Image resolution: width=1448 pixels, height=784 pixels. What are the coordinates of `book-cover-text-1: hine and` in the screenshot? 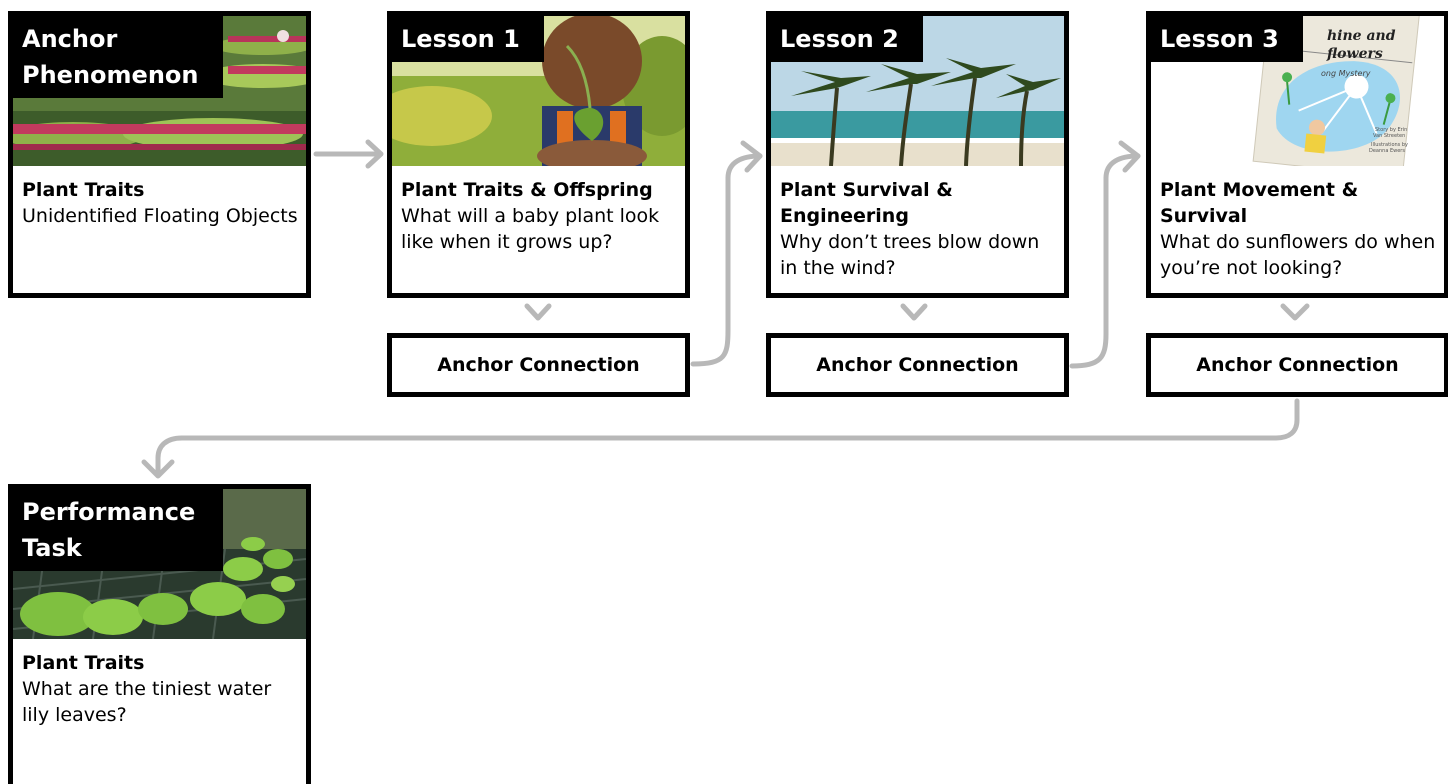 It's located at (1361, 36).